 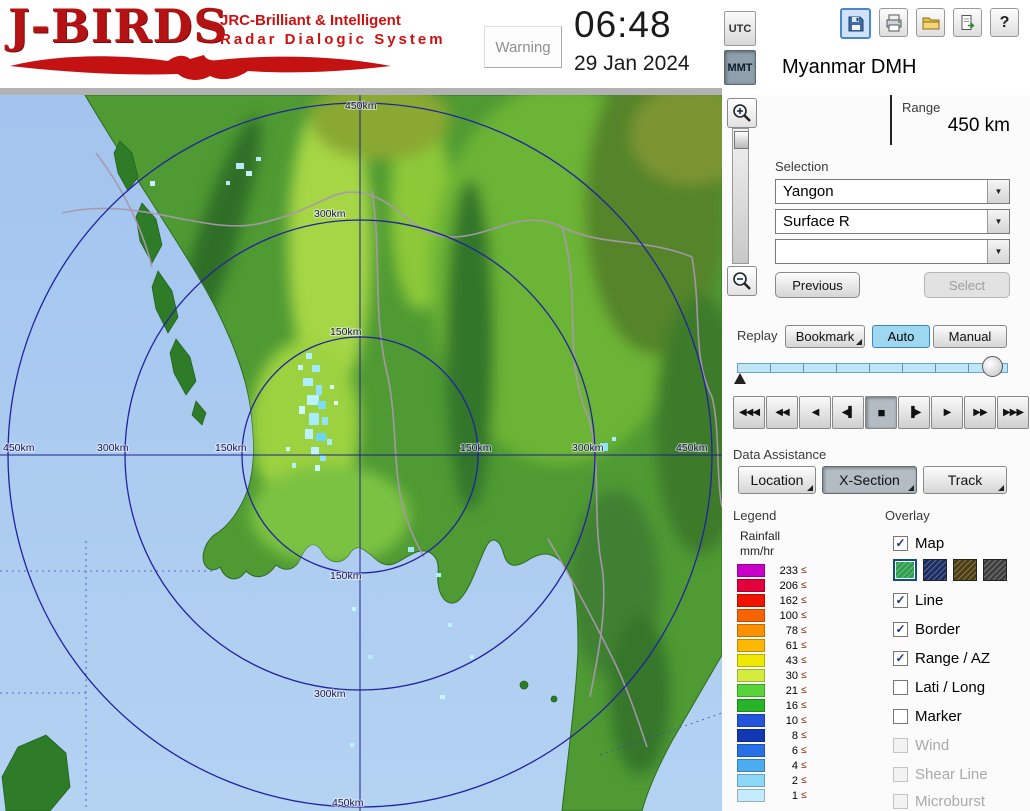 What do you see at coordinates (770, 690) in the screenshot?
I see `legend-row: 21 ≤` at bounding box center [770, 690].